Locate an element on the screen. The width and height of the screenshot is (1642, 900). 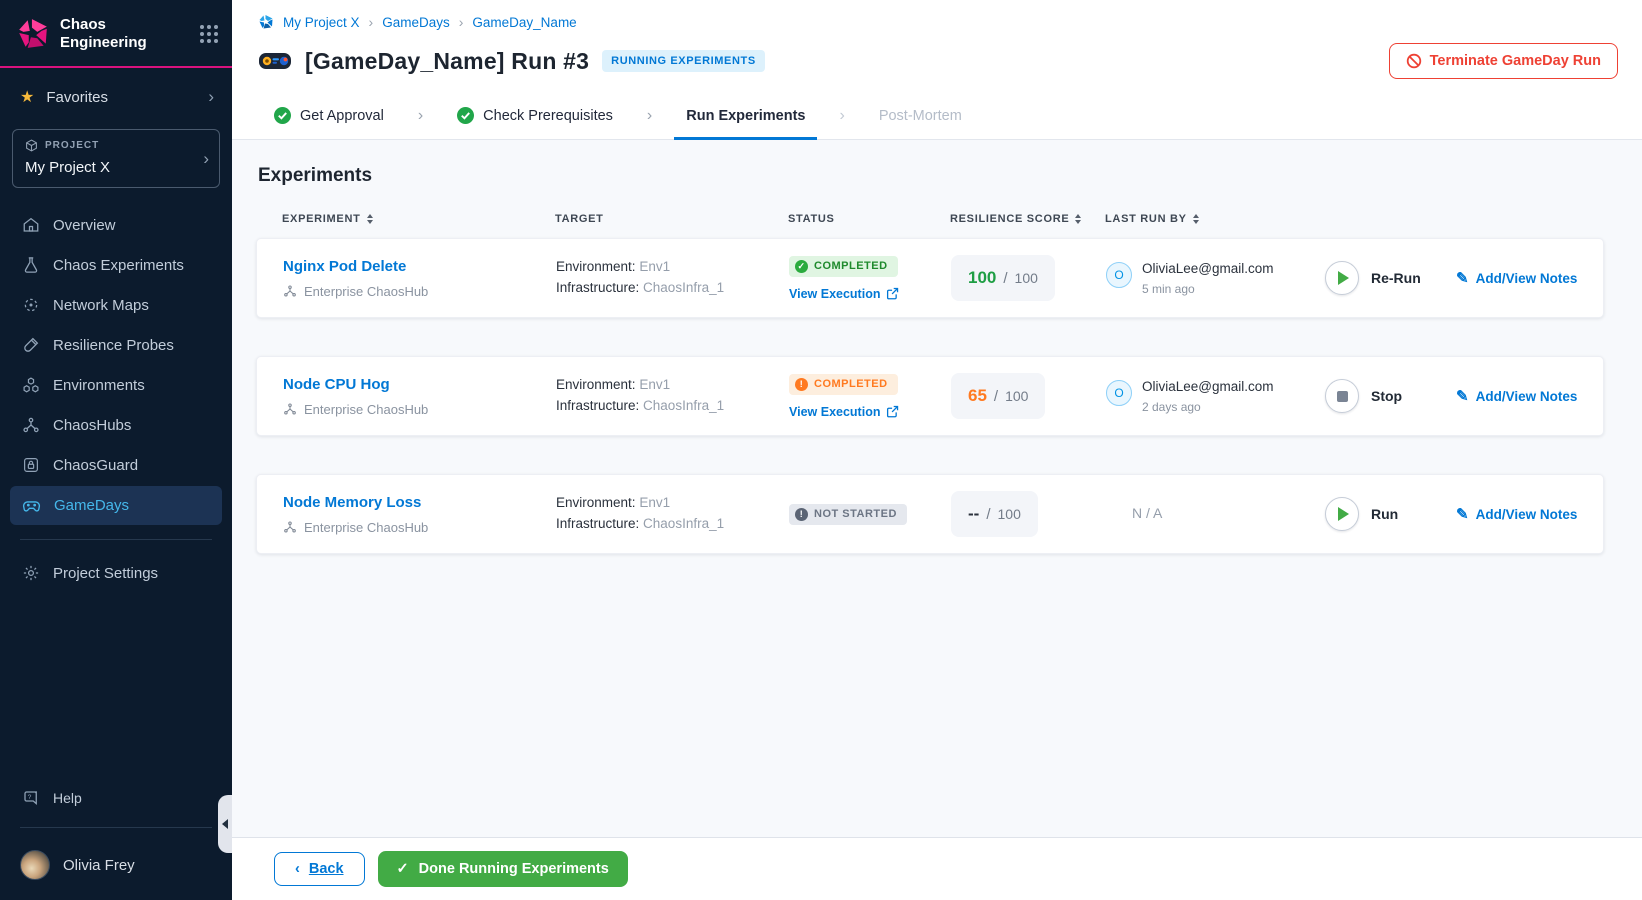
status-pill: ! NOT STARTED is located at coordinates (848, 514).